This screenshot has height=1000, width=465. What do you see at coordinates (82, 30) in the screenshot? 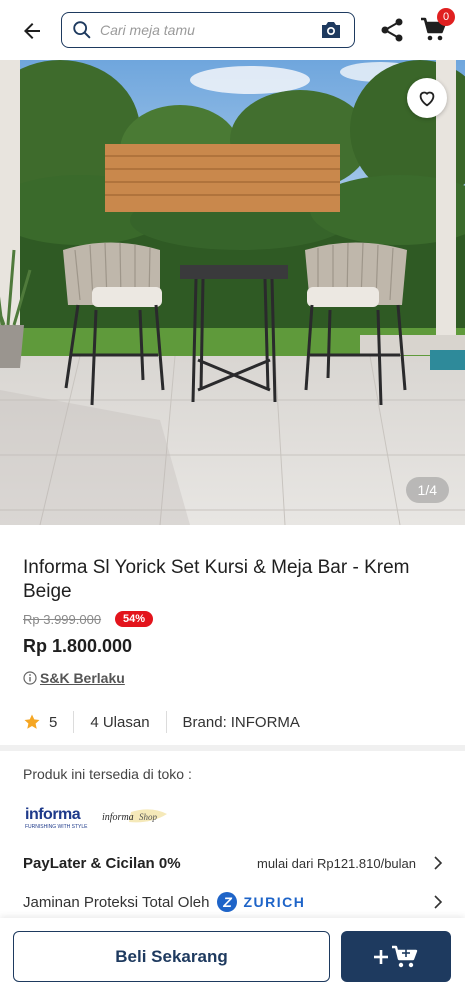
I see `search-icon` at bounding box center [82, 30].